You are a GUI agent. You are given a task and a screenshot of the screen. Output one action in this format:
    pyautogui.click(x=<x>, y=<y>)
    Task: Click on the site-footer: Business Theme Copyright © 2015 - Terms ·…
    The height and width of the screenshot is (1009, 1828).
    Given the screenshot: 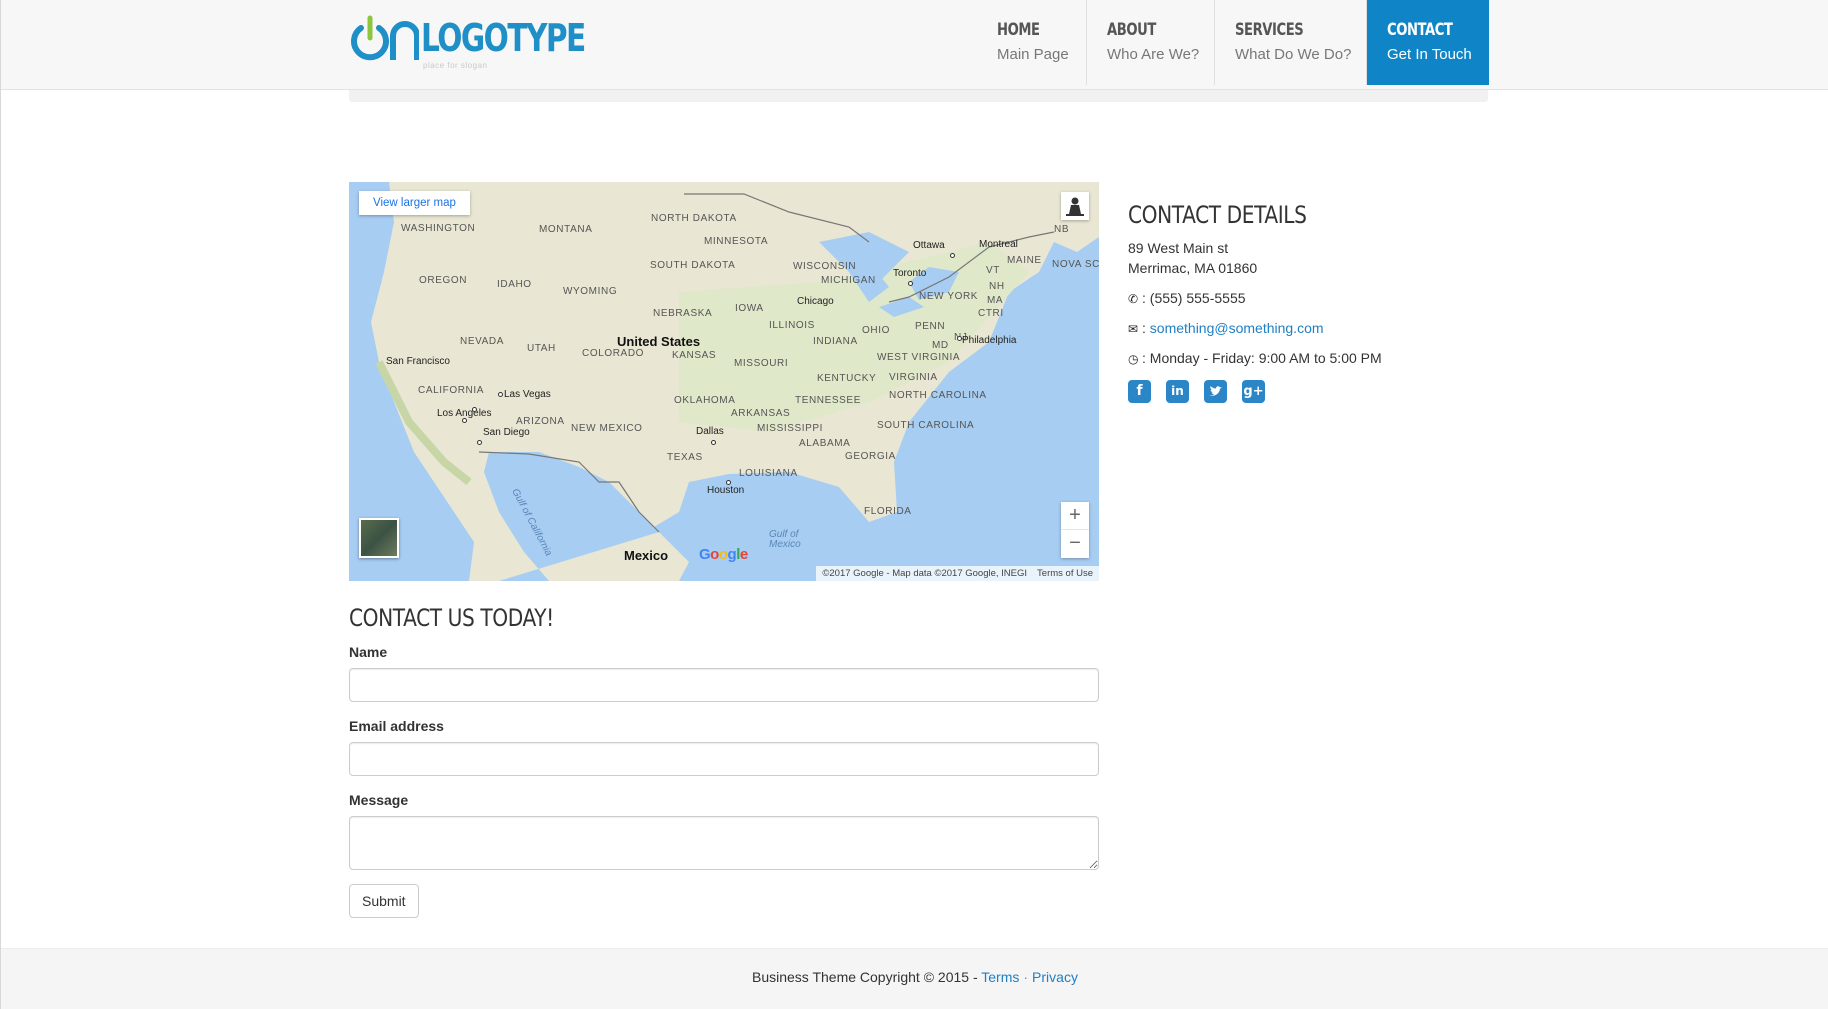 What is the action you would take?
    pyautogui.click(x=914, y=978)
    